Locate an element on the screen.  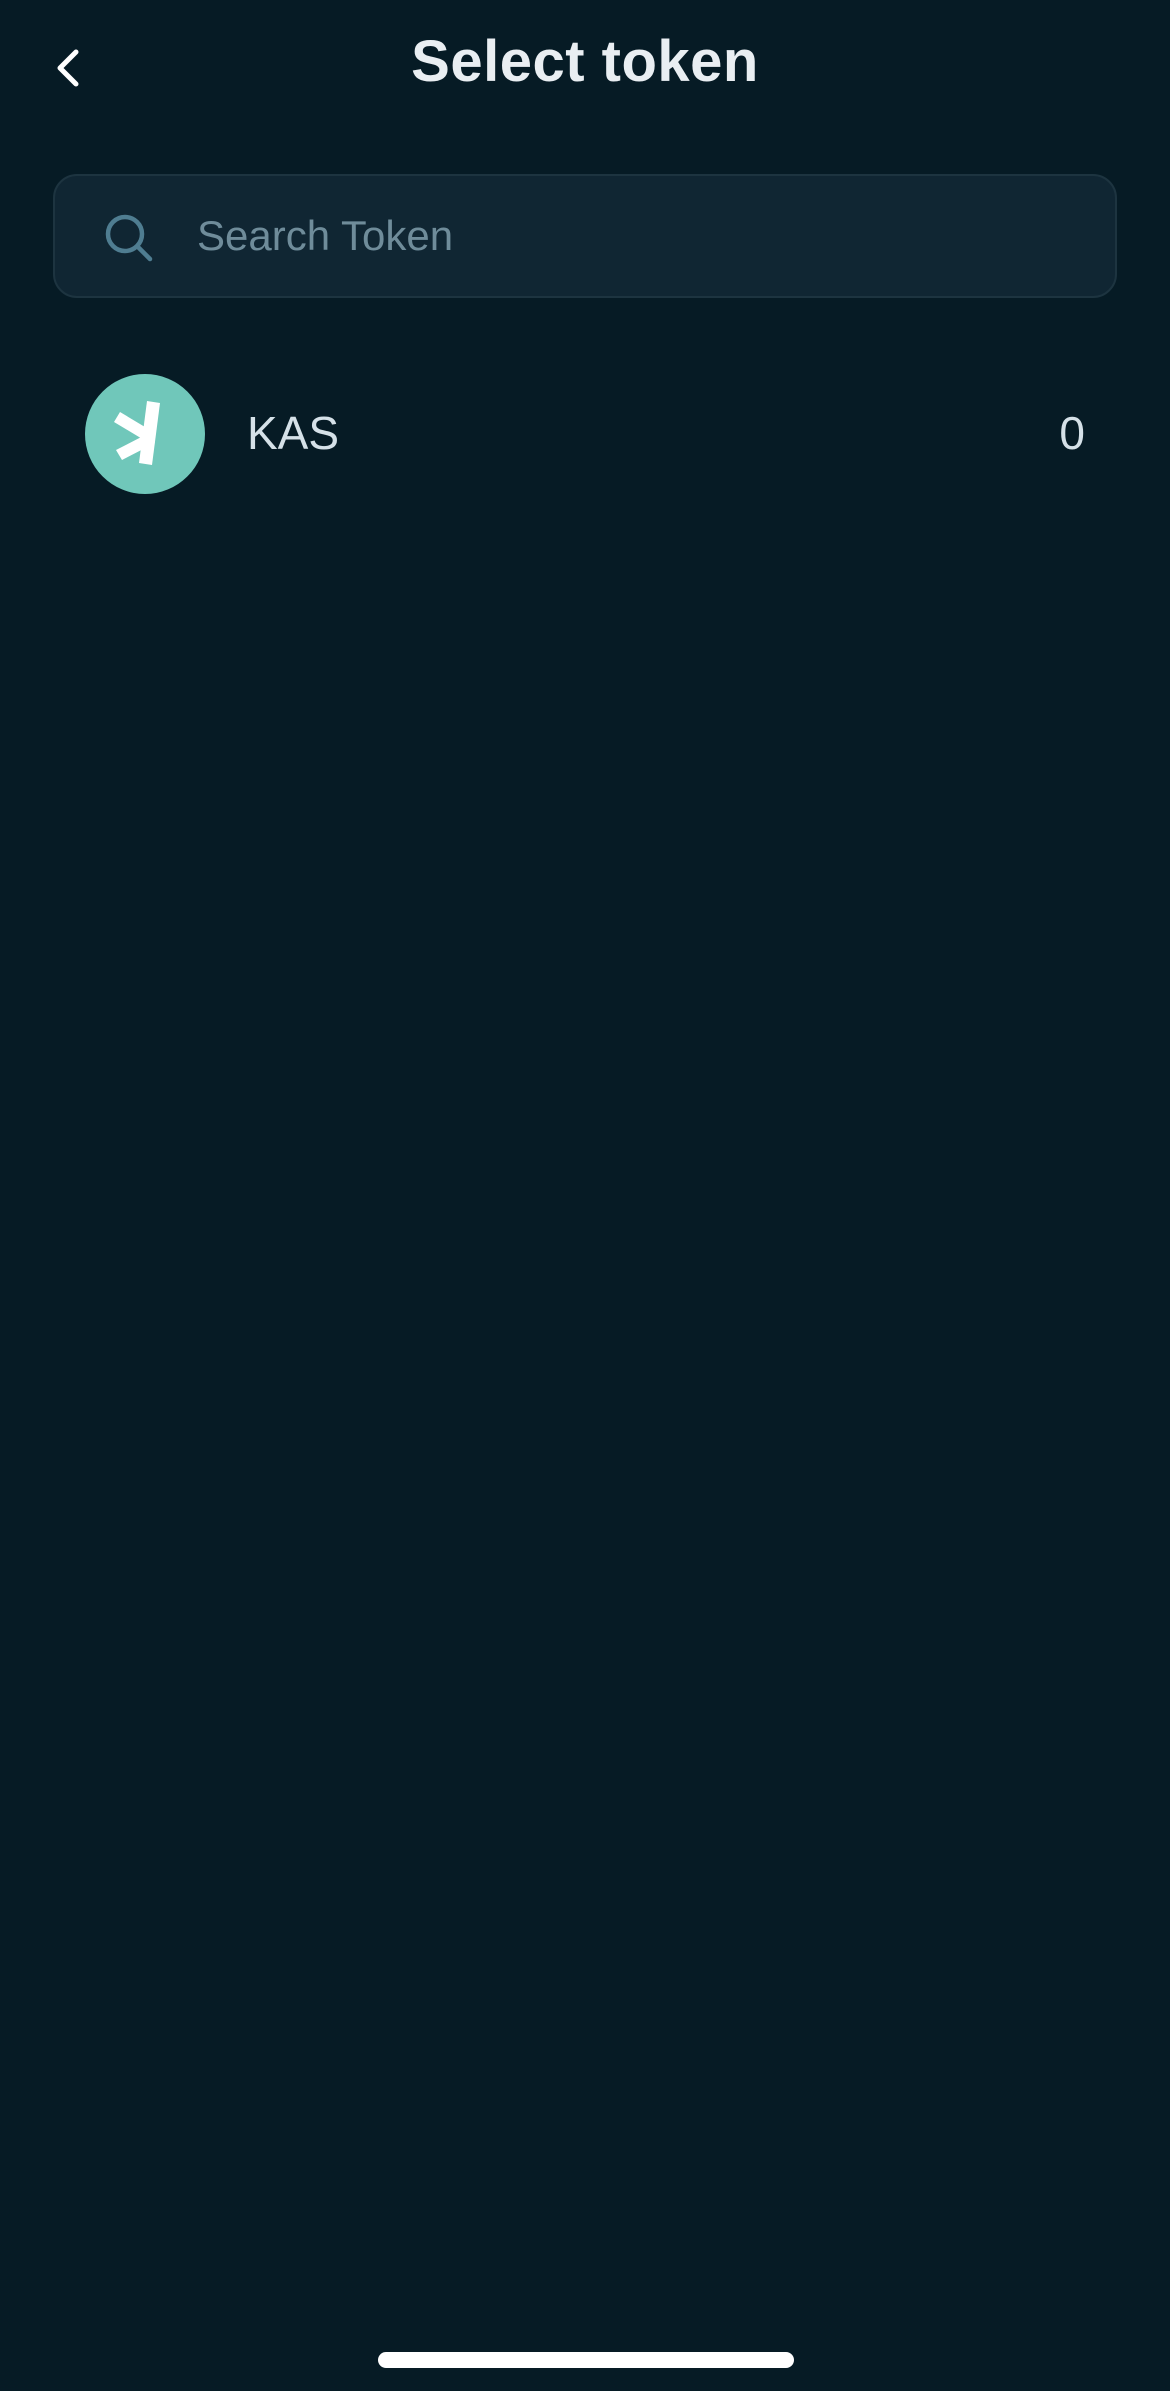
header: Select token is located at coordinates (585, 65).